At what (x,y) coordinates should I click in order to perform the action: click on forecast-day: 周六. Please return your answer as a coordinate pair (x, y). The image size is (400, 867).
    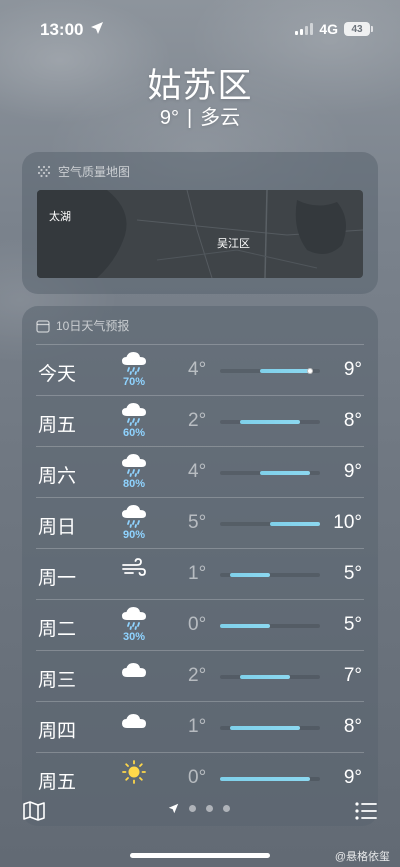
    Looking at the image, I should click on (57, 476).